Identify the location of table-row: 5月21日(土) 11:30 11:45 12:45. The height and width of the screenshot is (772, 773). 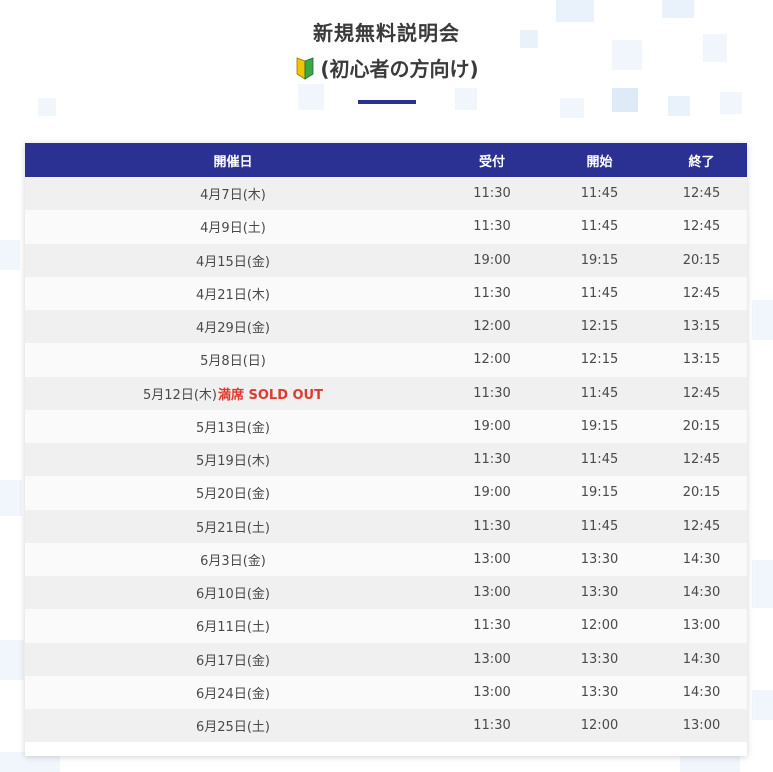
(386, 526).